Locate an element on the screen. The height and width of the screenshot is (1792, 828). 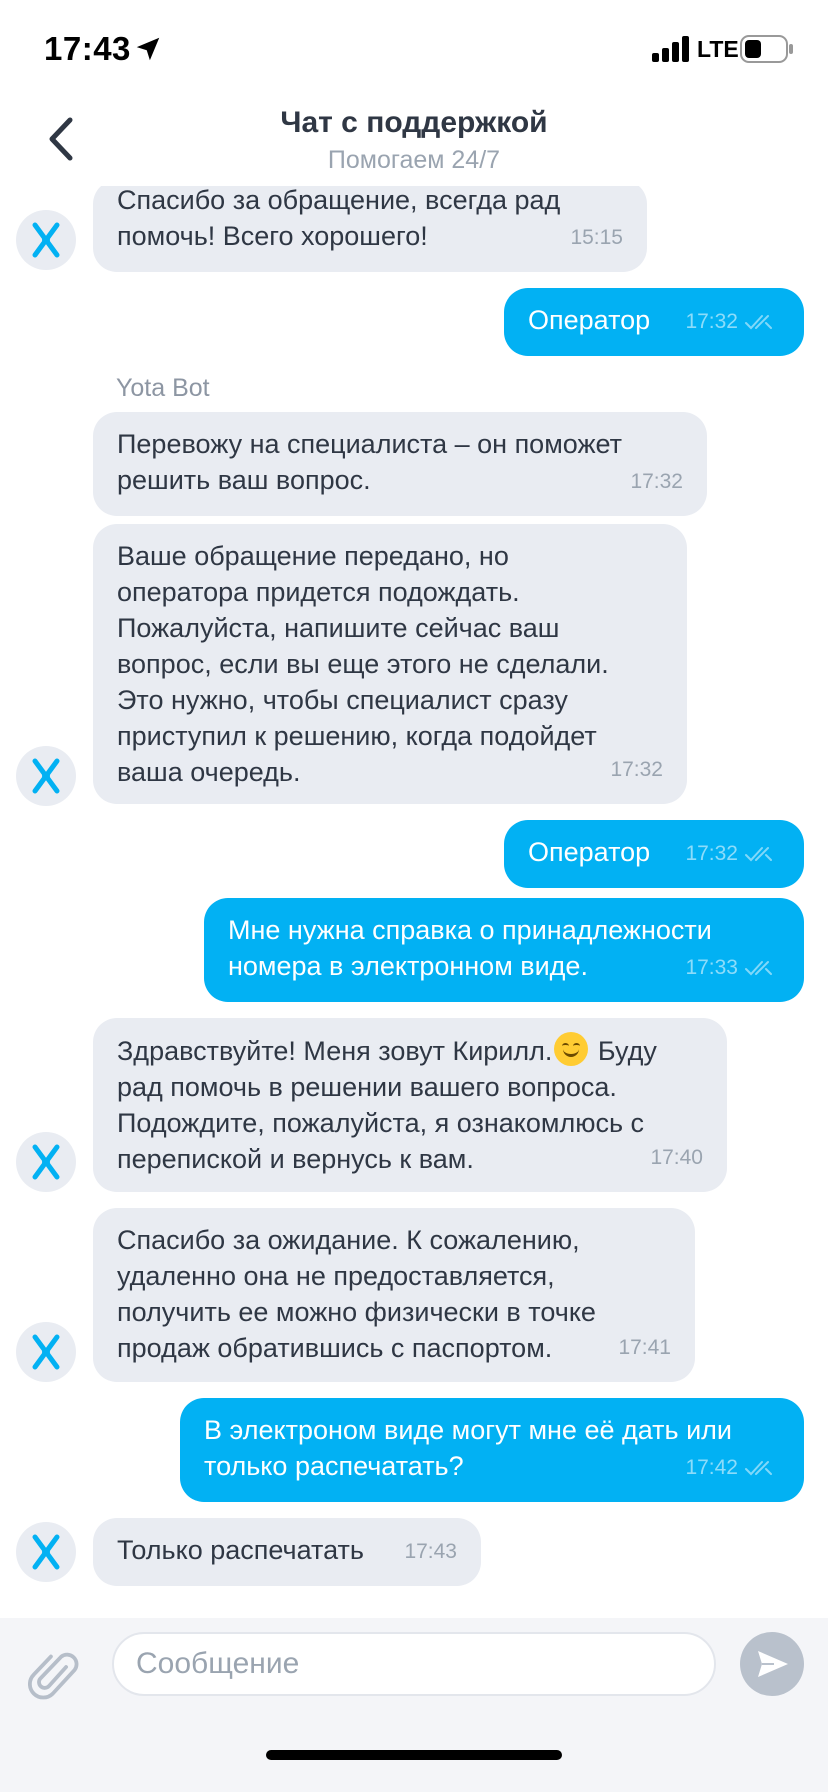
message-time: 17:40 is located at coordinates (676, 1157).